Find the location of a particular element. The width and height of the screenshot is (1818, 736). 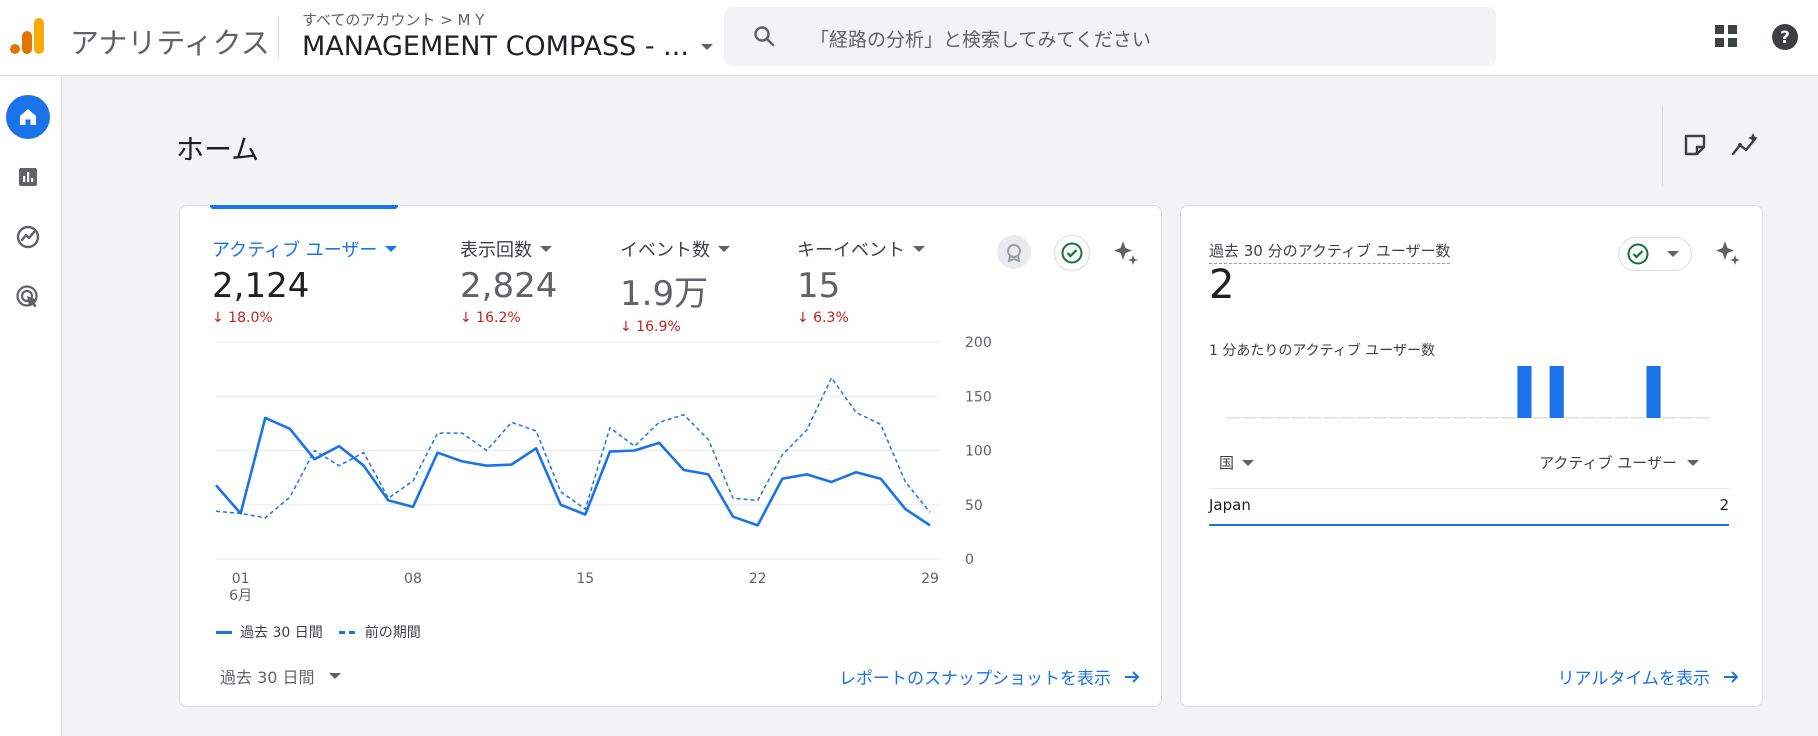

chart-legend: 過去 30 日間 前の期間 is located at coordinates (318, 632).